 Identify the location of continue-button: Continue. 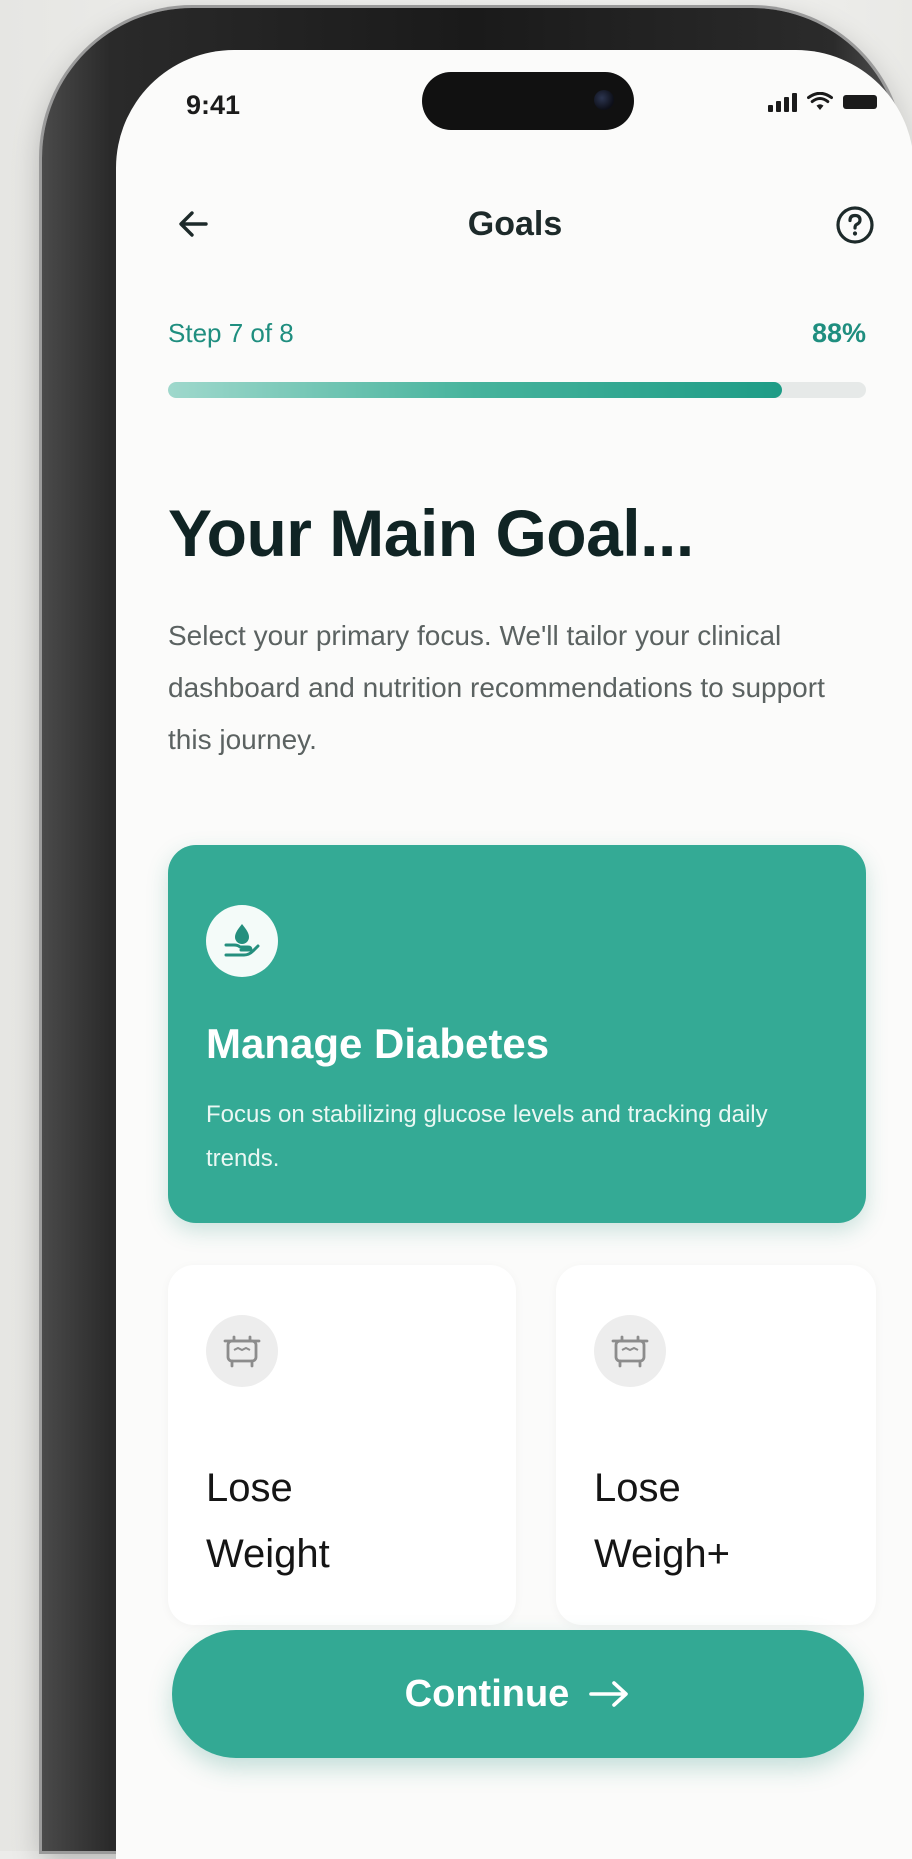
(518, 1694).